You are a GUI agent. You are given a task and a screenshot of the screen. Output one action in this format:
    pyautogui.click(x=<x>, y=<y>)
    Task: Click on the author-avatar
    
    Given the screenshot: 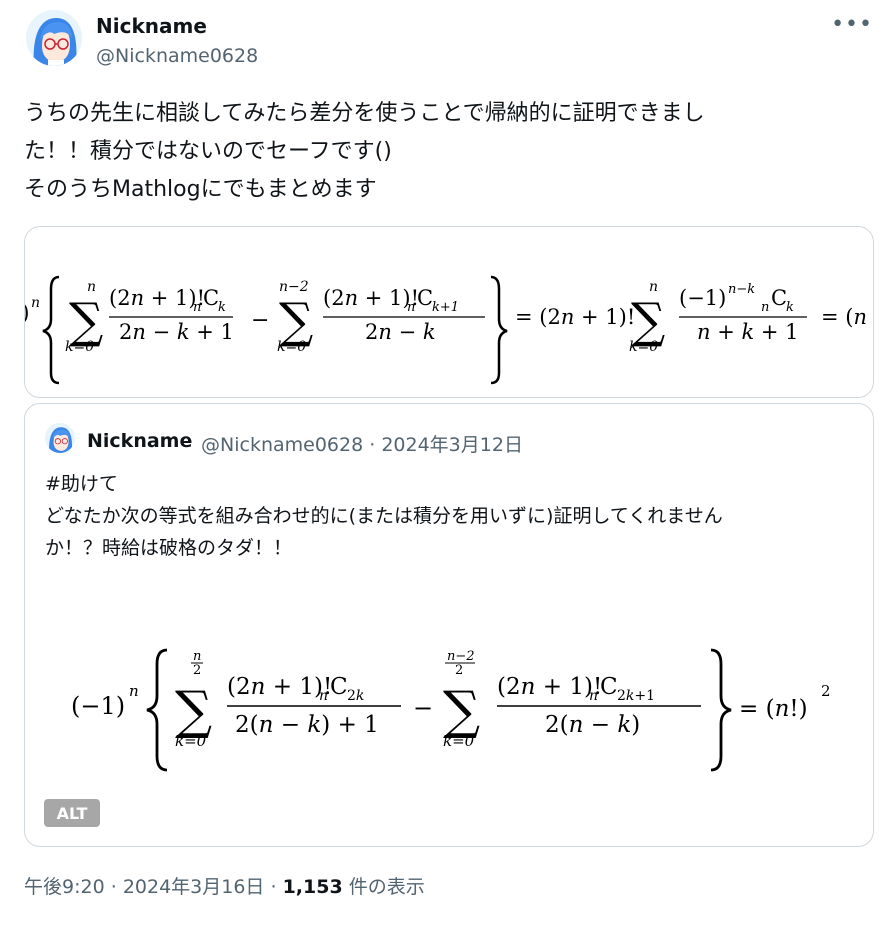 What is the action you would take?
    pyautogui.click(x=54, y=38)
    